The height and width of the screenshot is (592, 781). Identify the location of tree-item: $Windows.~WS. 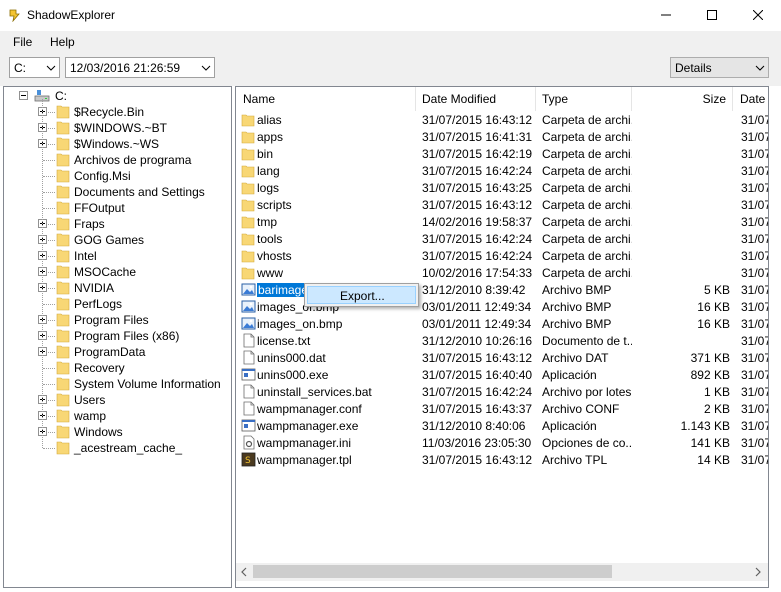
(117, 144).